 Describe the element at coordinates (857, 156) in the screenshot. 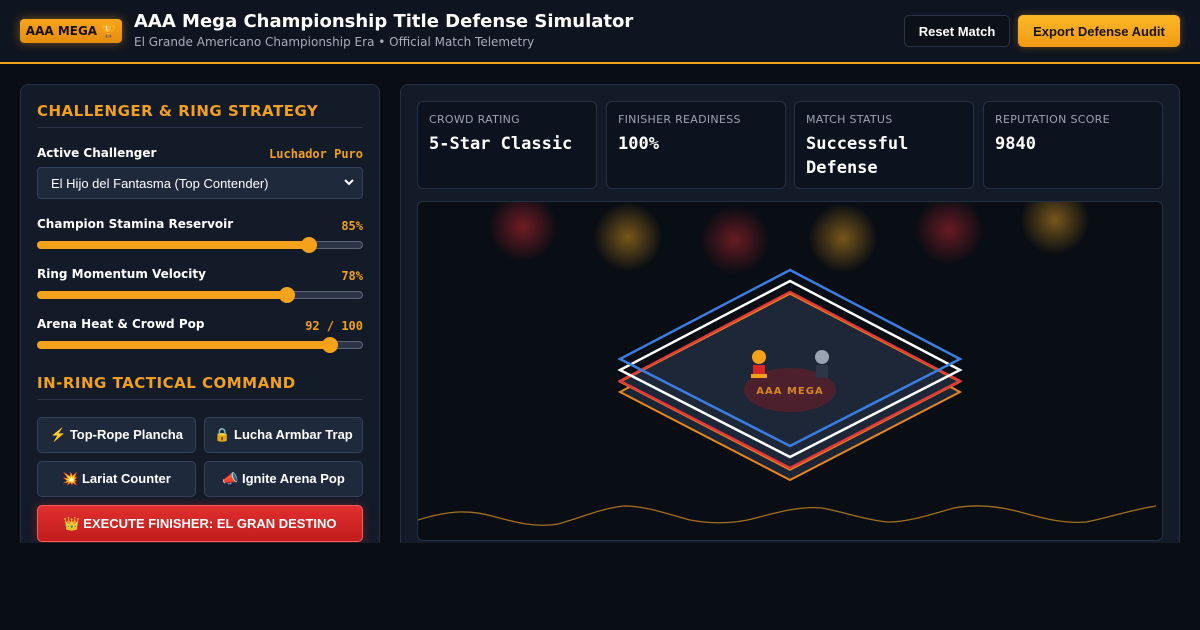

I see `stat-value: Successful Defense` at that location.